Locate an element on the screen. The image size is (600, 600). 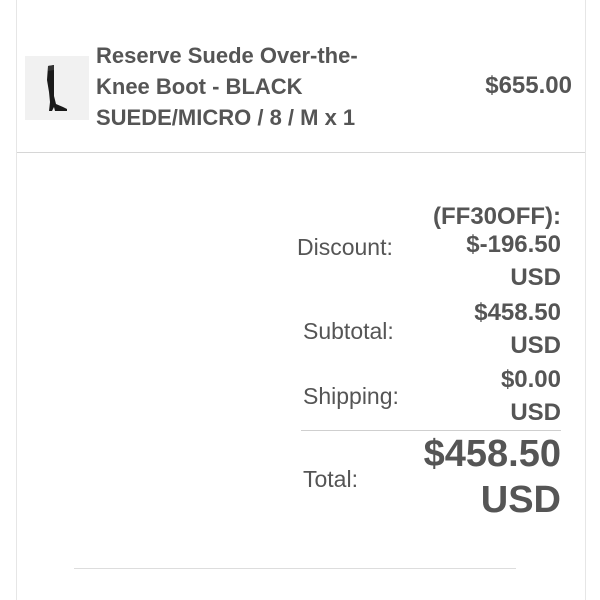
shipping-currency: USD is located at coordinates (535, 412).